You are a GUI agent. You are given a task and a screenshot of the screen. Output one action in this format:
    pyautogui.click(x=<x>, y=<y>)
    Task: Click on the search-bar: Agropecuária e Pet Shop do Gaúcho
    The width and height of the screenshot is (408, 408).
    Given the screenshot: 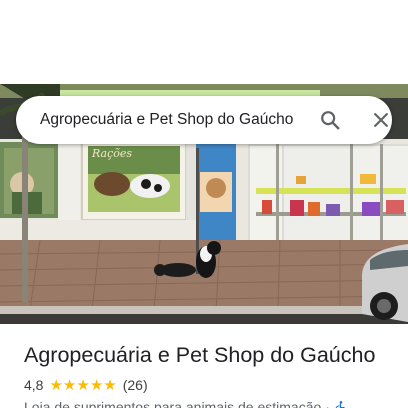 What is the action you would take?
    pyautogui.click(x=204, y=120)
    